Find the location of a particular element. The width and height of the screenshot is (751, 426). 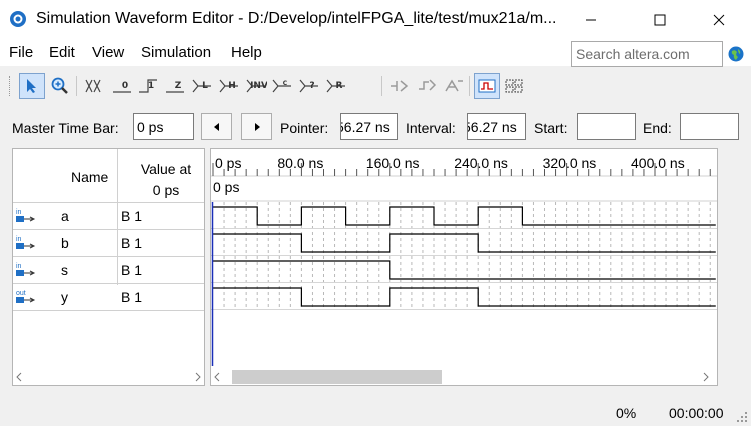

signal-row: in a B 1 is located at coordinates (108, 216).